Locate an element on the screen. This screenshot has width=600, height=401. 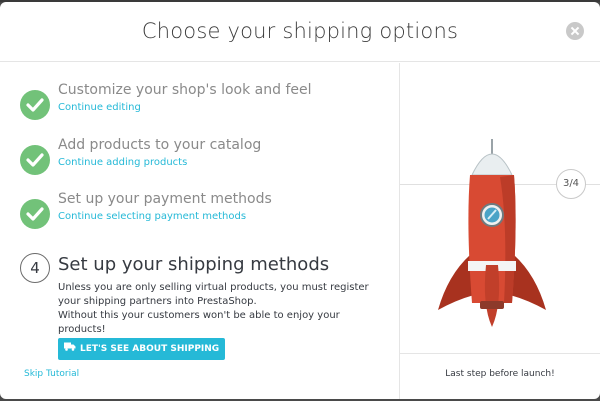
button-label: LET'S SEE ABOUT SHIPPING is located at coordinates (150, 349).